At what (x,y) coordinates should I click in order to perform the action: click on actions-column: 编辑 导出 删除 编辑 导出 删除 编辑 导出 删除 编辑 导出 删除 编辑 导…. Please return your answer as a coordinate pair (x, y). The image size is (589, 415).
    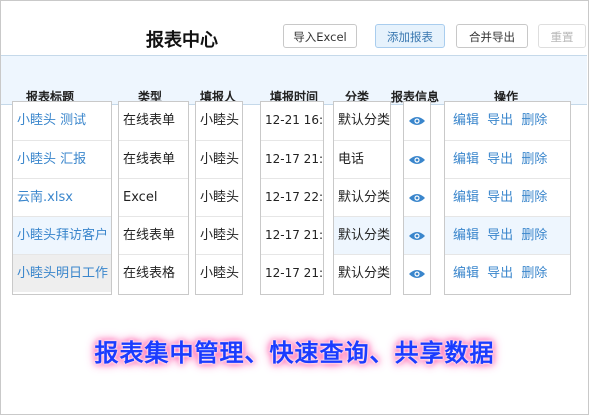
    Looking at the image, I should click on (507, 198).